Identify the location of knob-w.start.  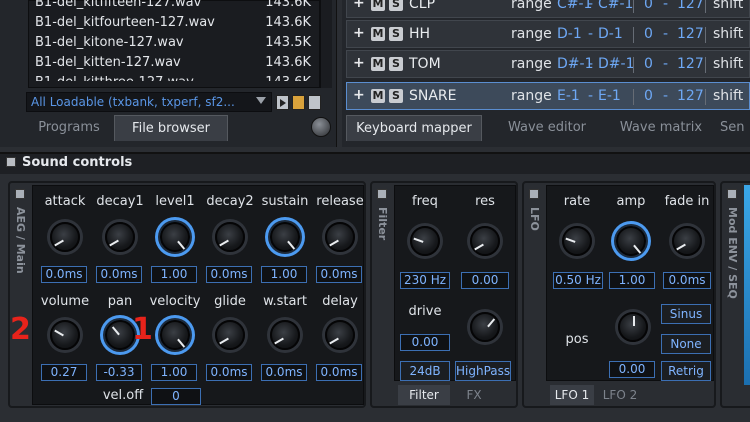
(285, 335).